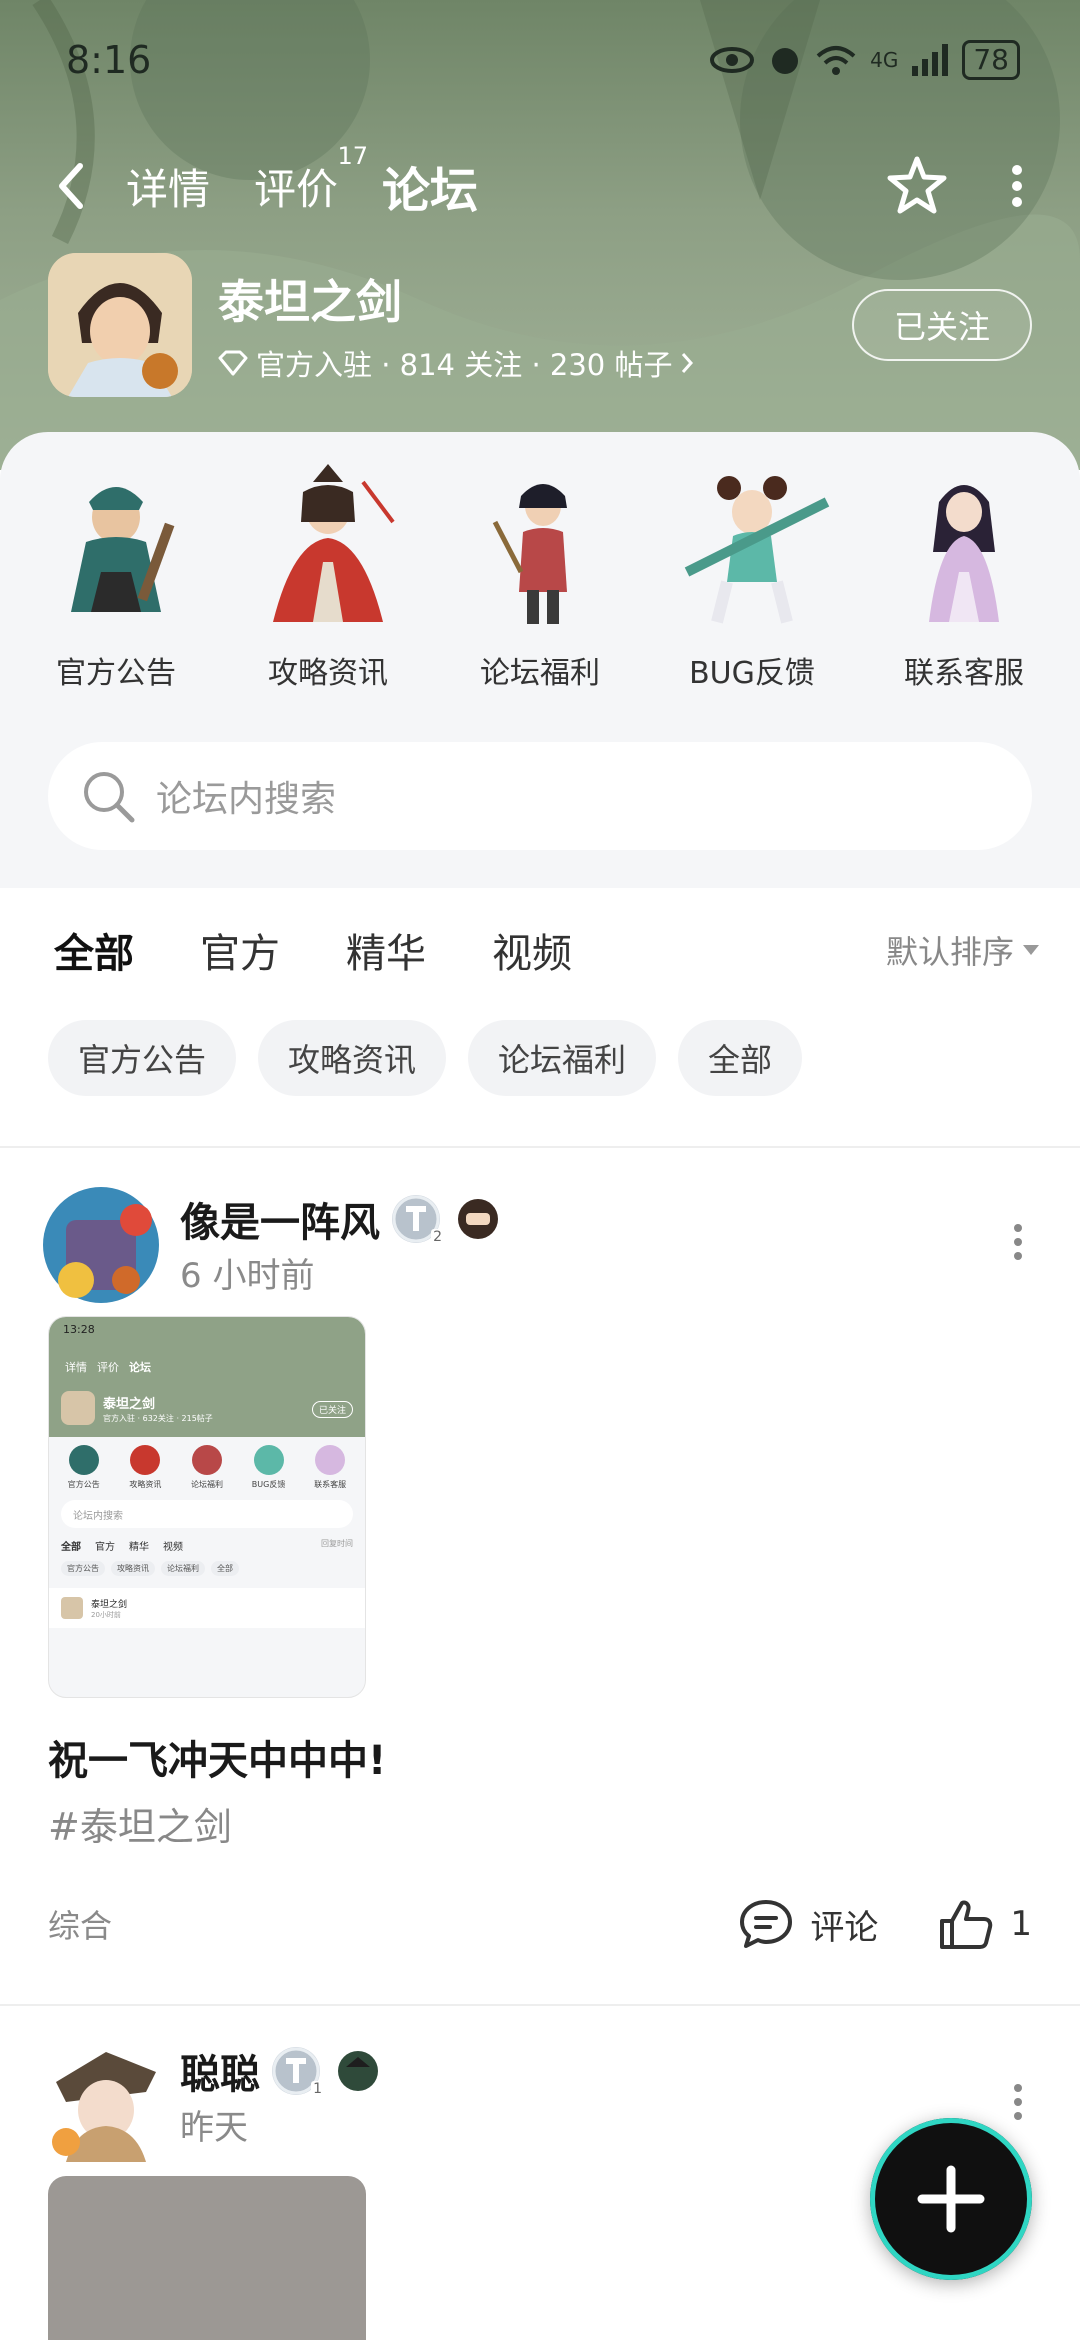 The width and height of the screenshot is (1080, 2340). I want to click on alarm-icon, so click(785, 61).